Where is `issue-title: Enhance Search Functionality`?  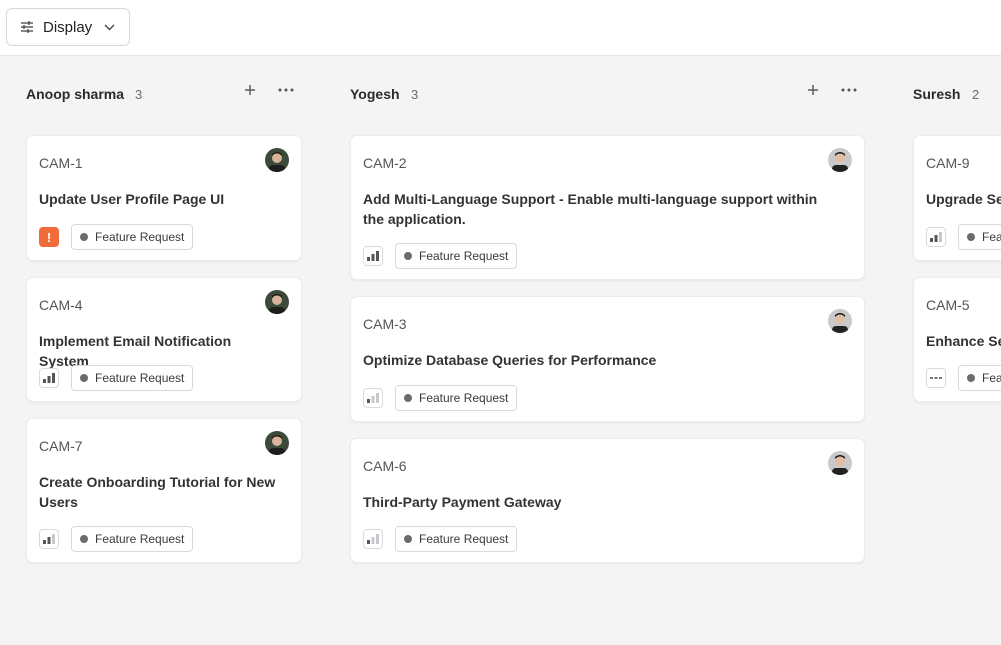
issue-title: Enhance Search Functionality is located at coordinates (963, 341).